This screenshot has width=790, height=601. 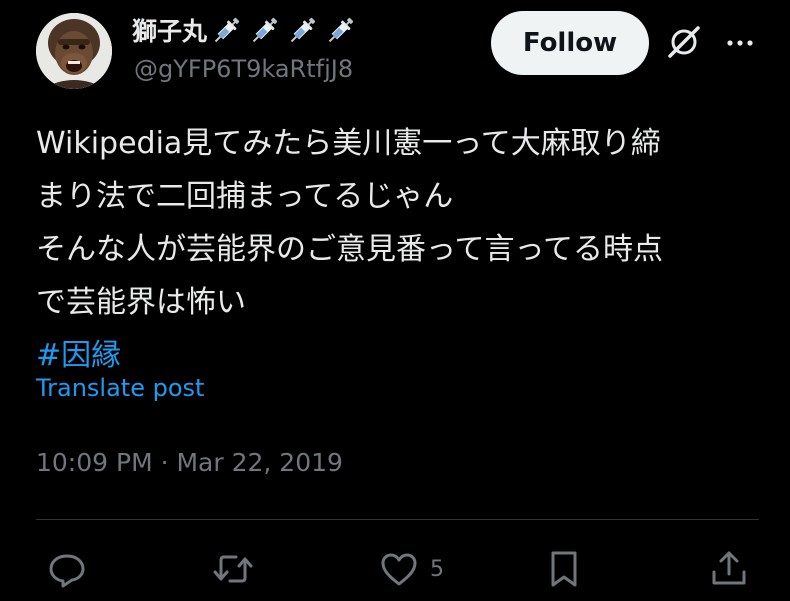 What do you see at coordinates (437, 569) in the screenshot?
I see `like-count: 5` at bounding box center [437, 569].